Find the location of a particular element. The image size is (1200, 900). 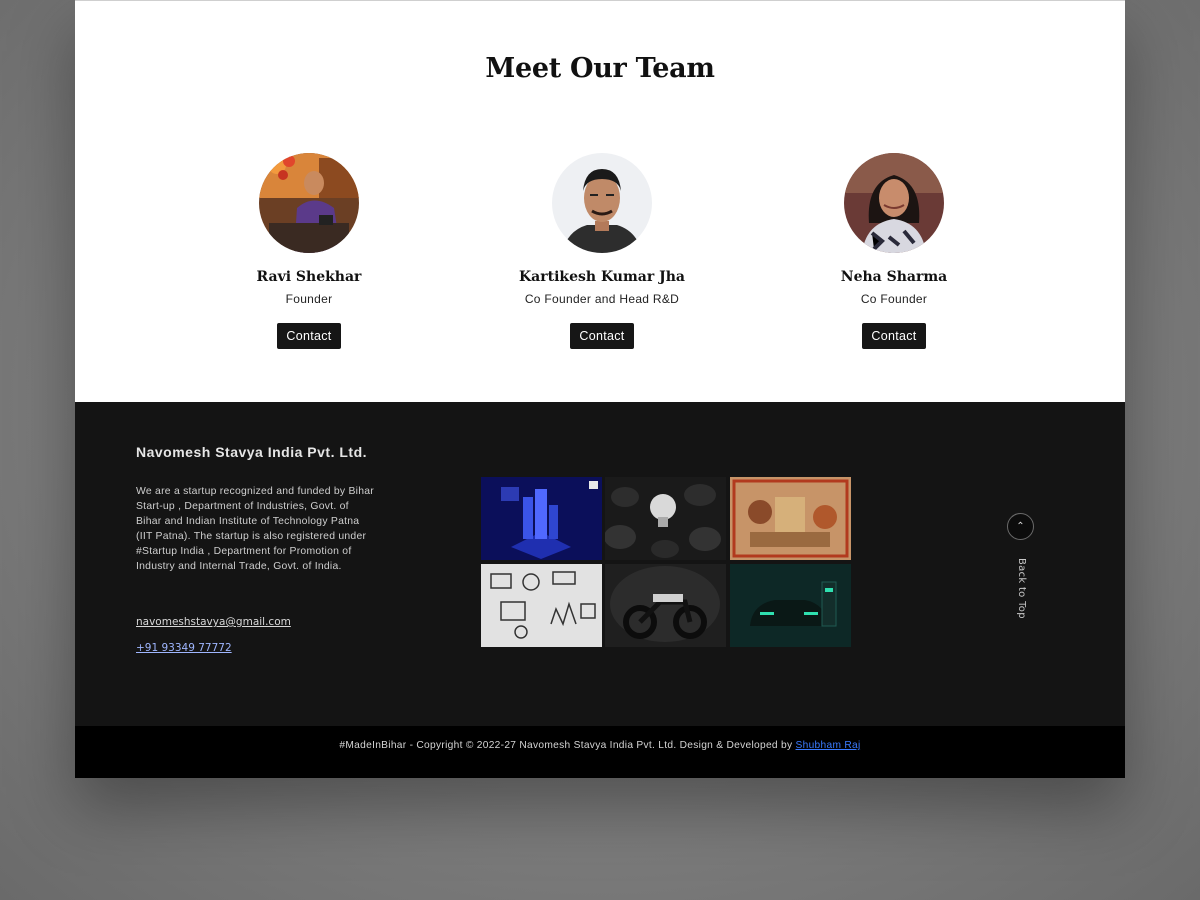

member-role: Co Founder is located at coordinates (894, 299).